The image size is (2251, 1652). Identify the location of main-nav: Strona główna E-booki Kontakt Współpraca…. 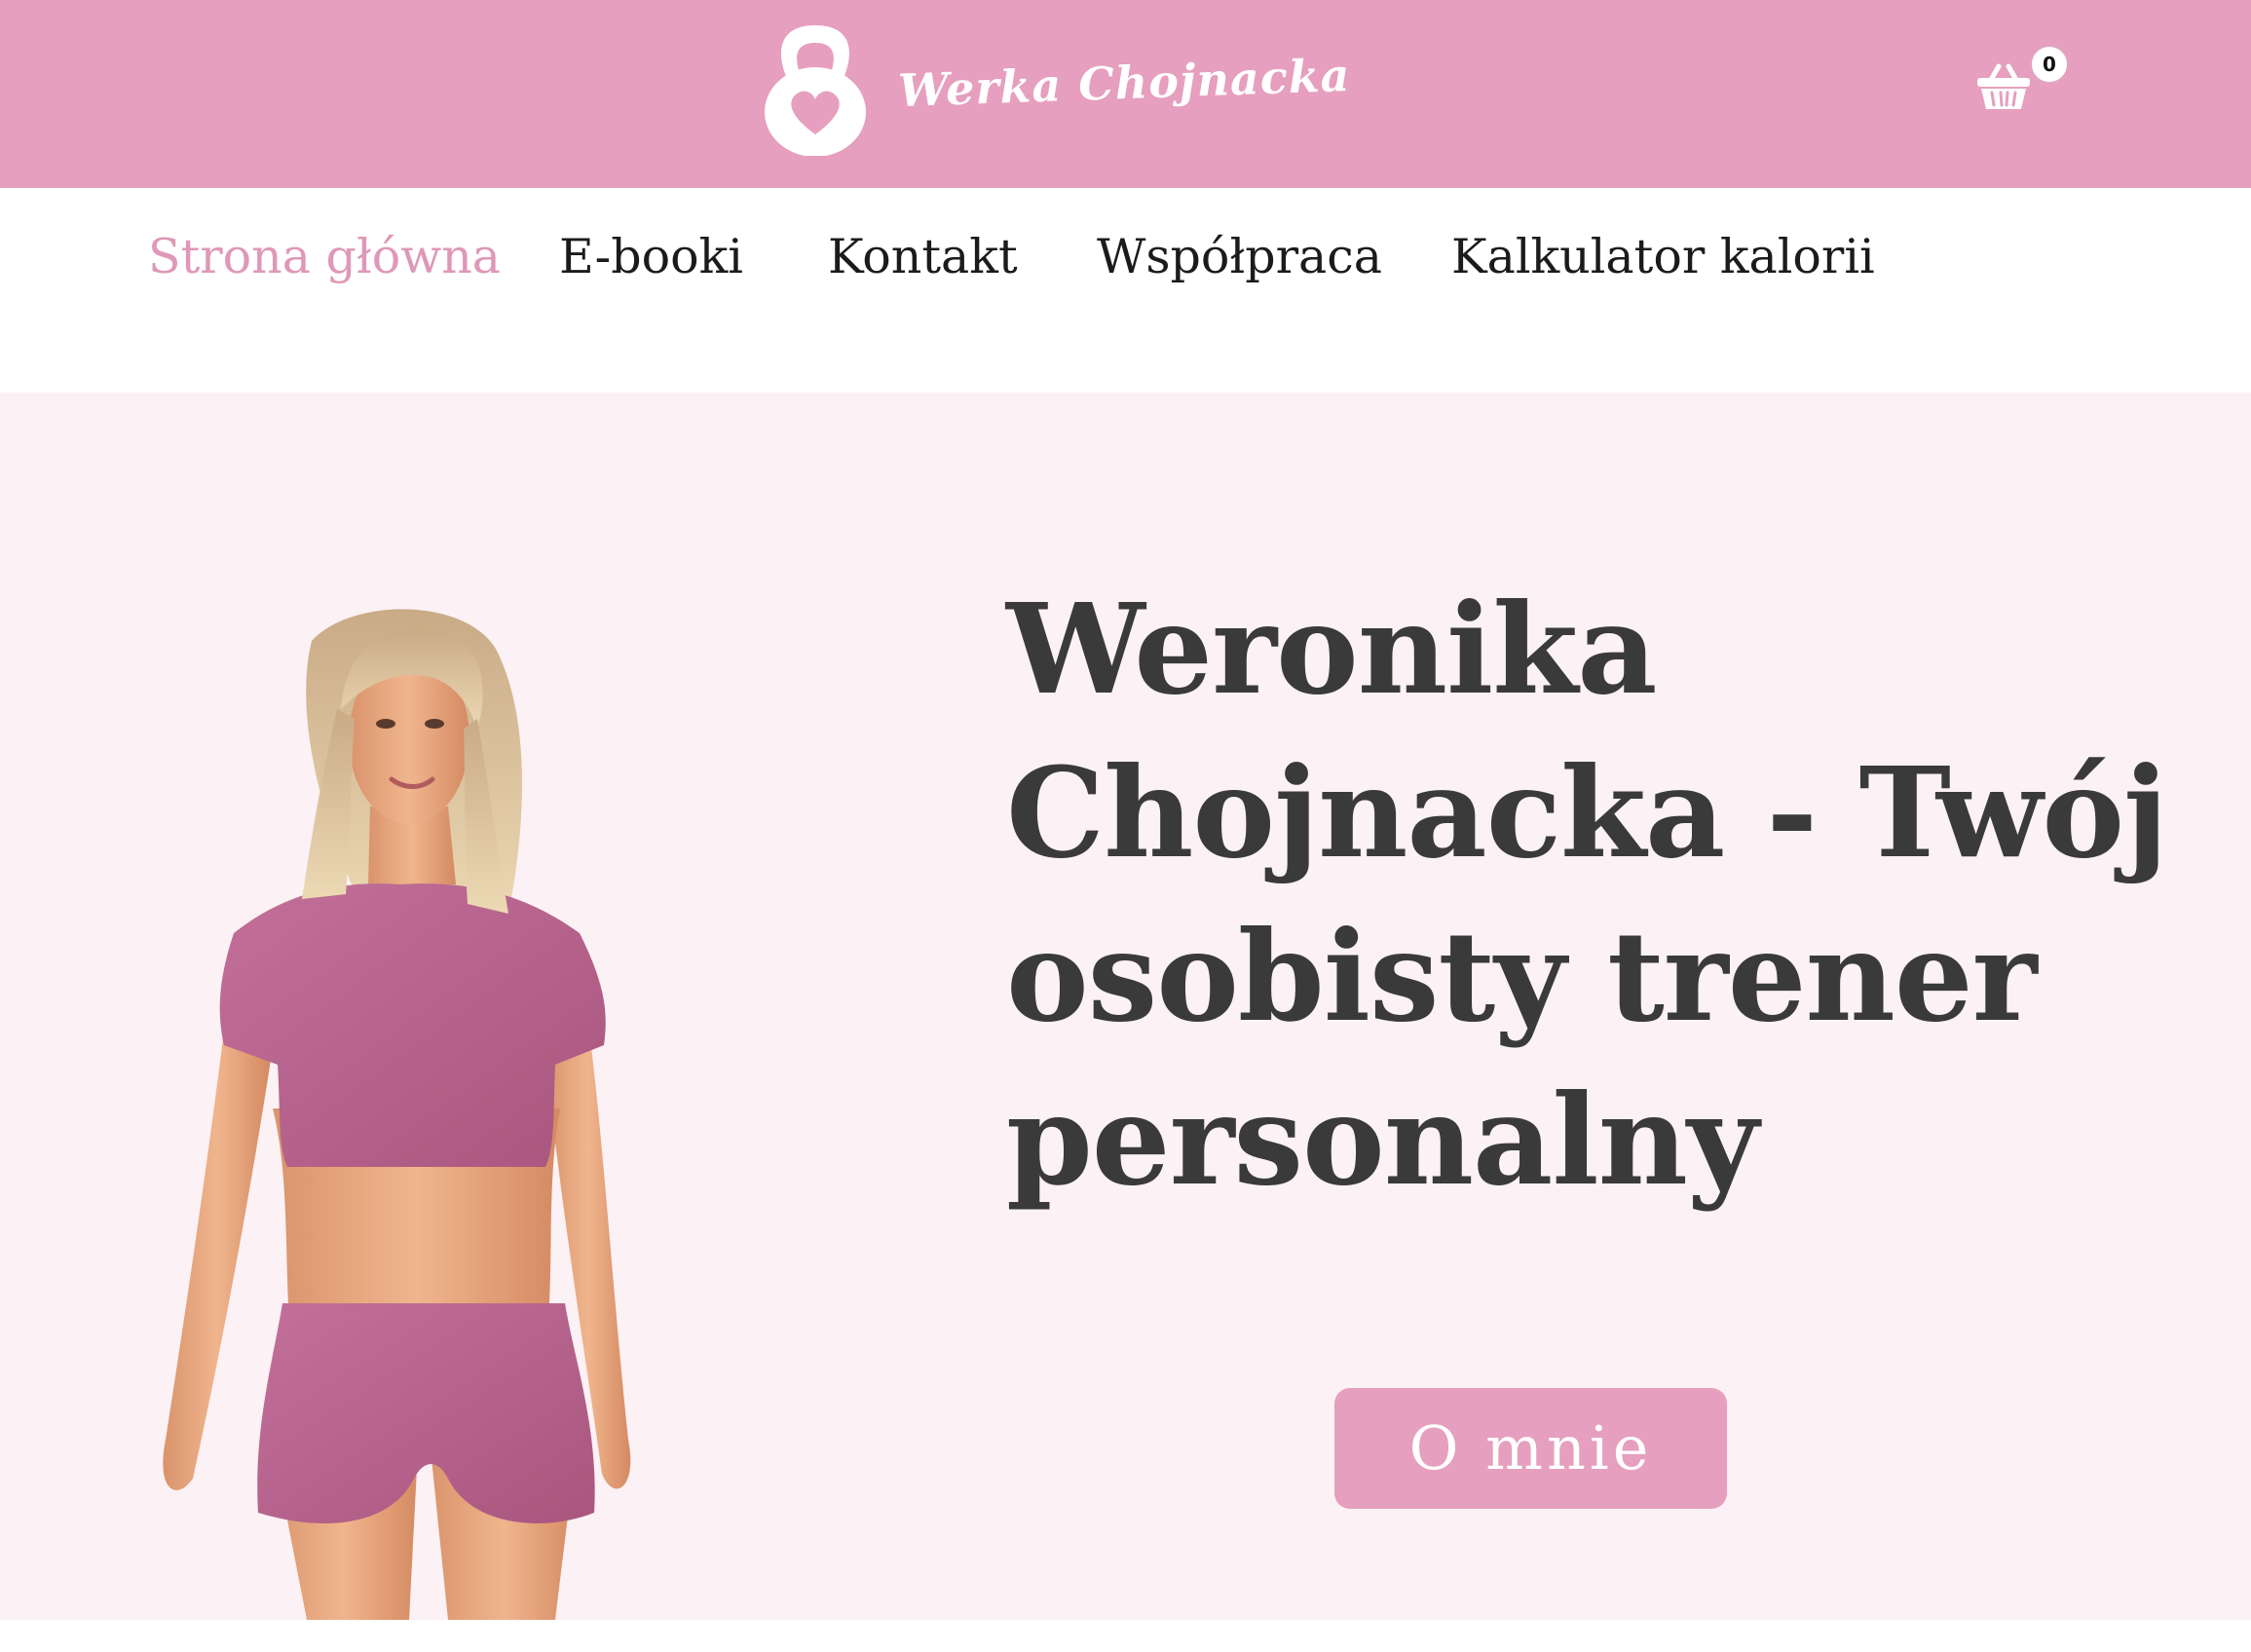
(1125, 291).